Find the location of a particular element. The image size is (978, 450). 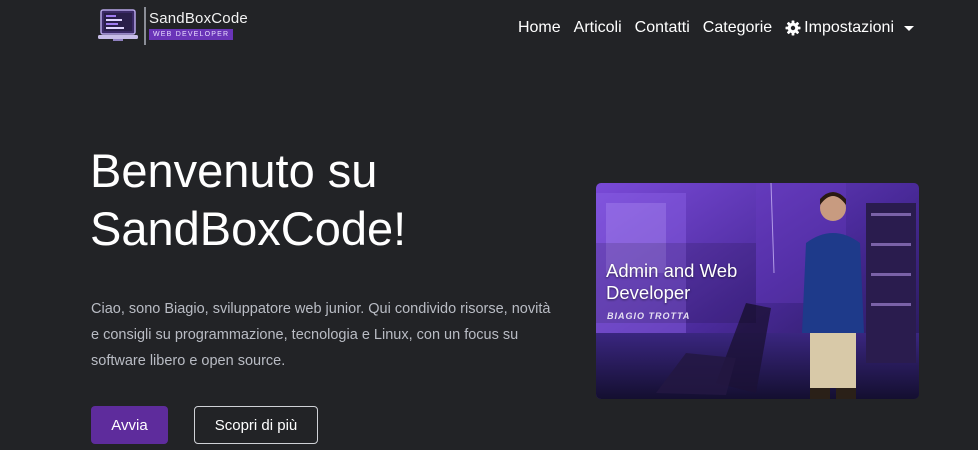

nav-home: Home is located at coordinates (539, 28).